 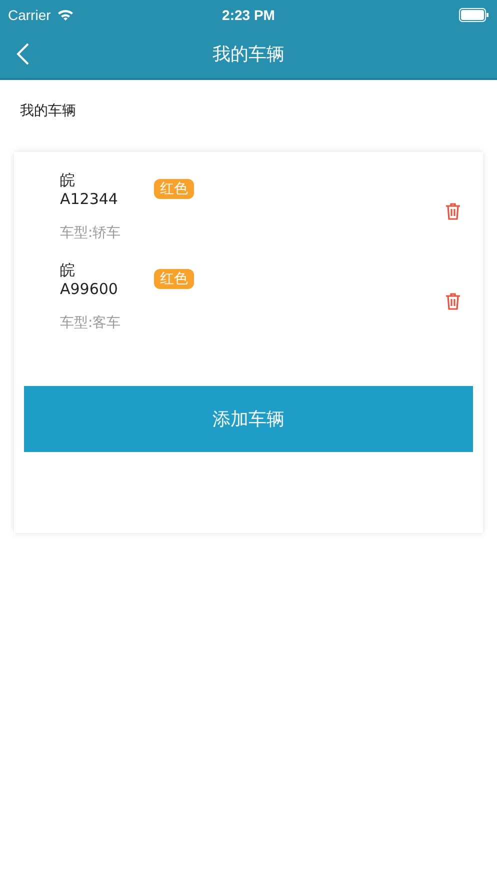 I want to click on add-vehicle-button: 添加车辆, so click(x=248, y=419).